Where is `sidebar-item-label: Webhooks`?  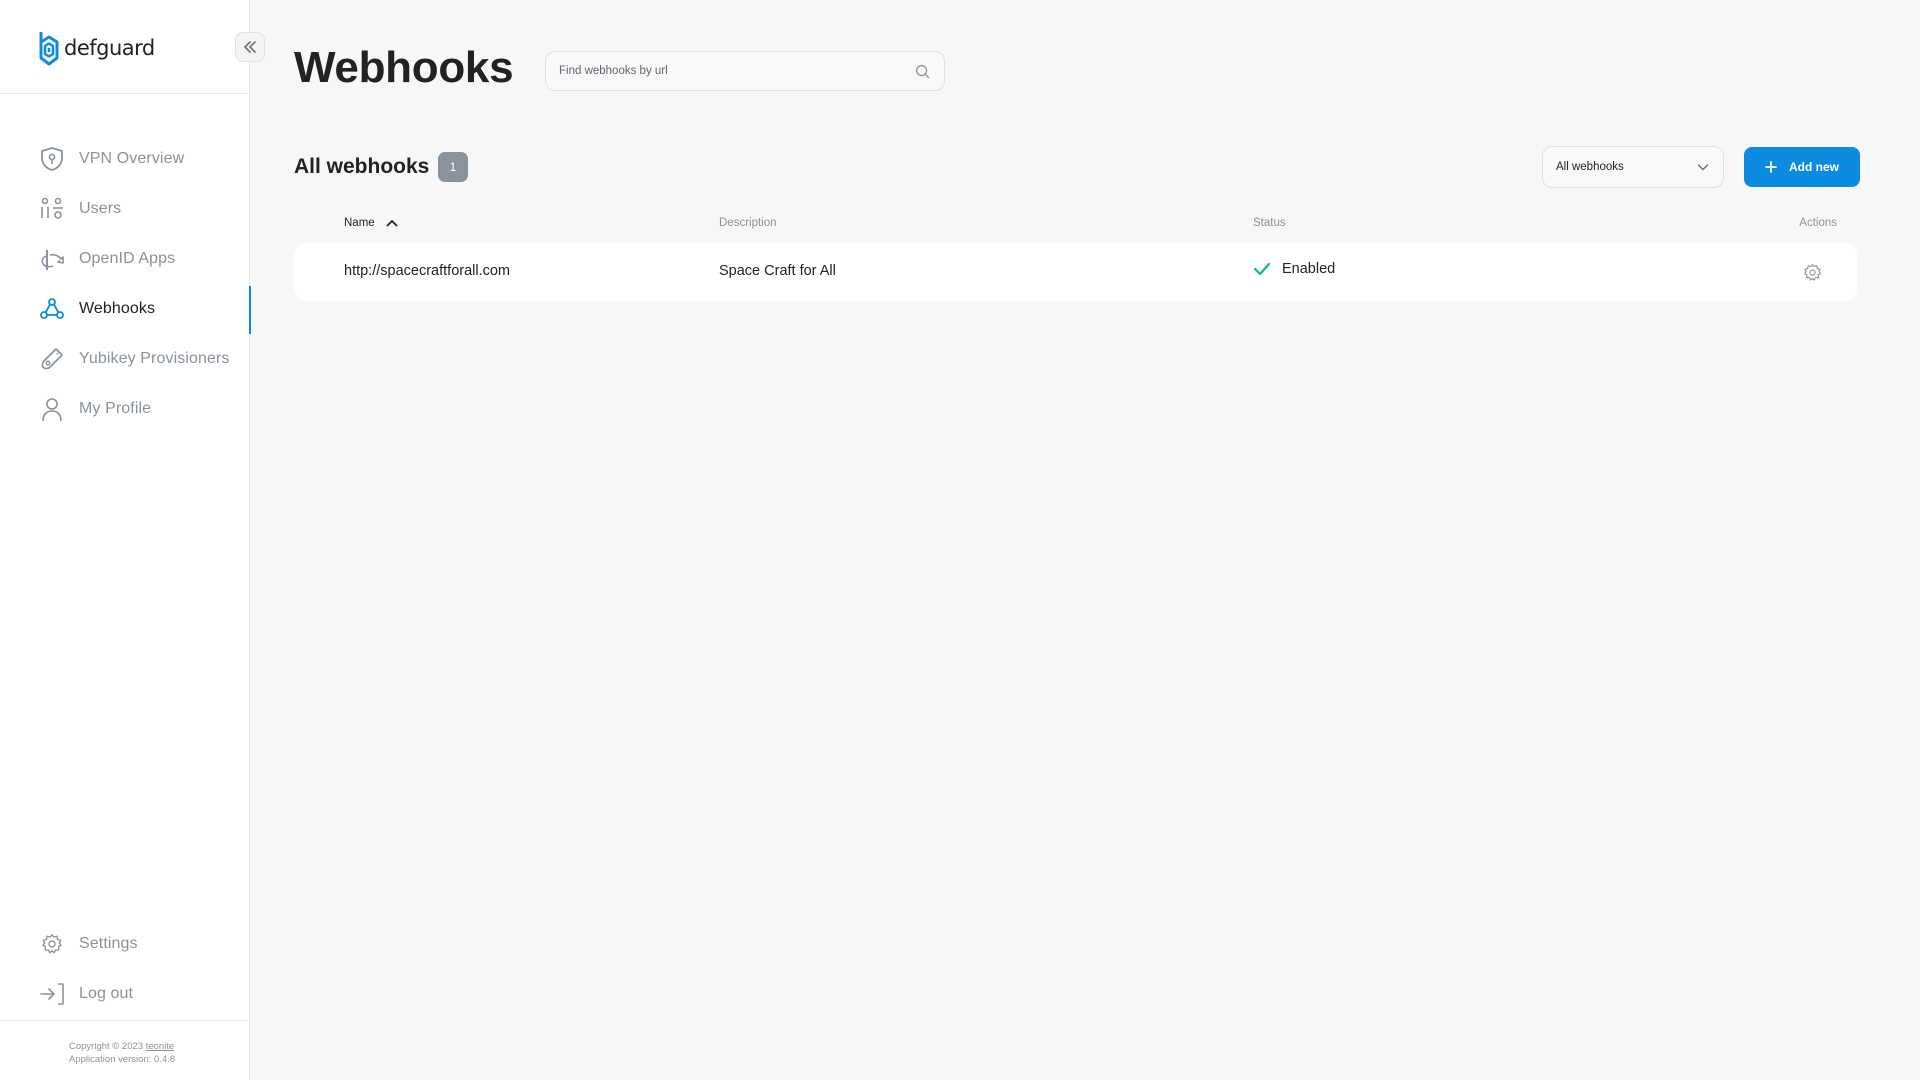 sidebar-item-label: Webhooks is located at coordinates (117, 308).